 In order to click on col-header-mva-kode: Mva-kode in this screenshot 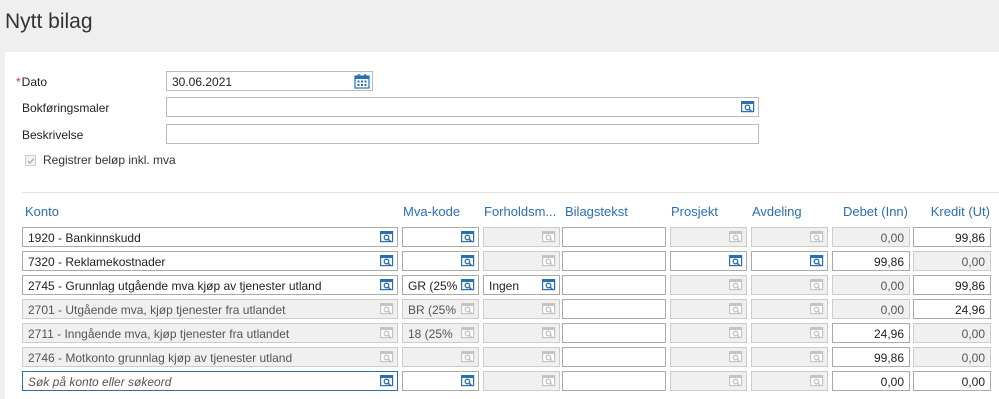, I will do `click(432, 211)`.